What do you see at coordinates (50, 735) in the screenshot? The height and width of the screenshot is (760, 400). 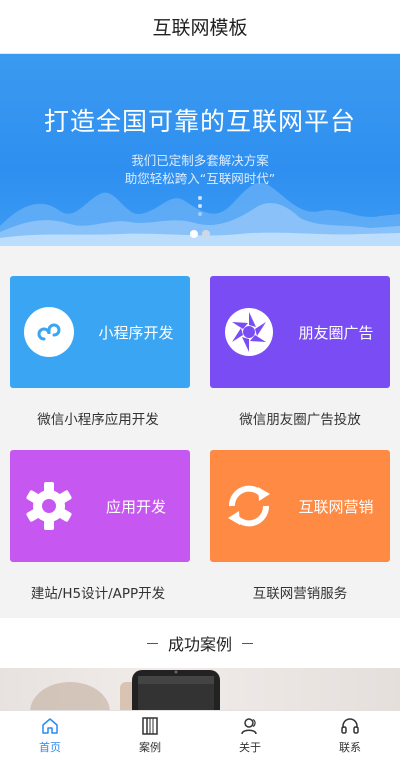 I see `tab-home: 首页` at bounding box center [50, 735].